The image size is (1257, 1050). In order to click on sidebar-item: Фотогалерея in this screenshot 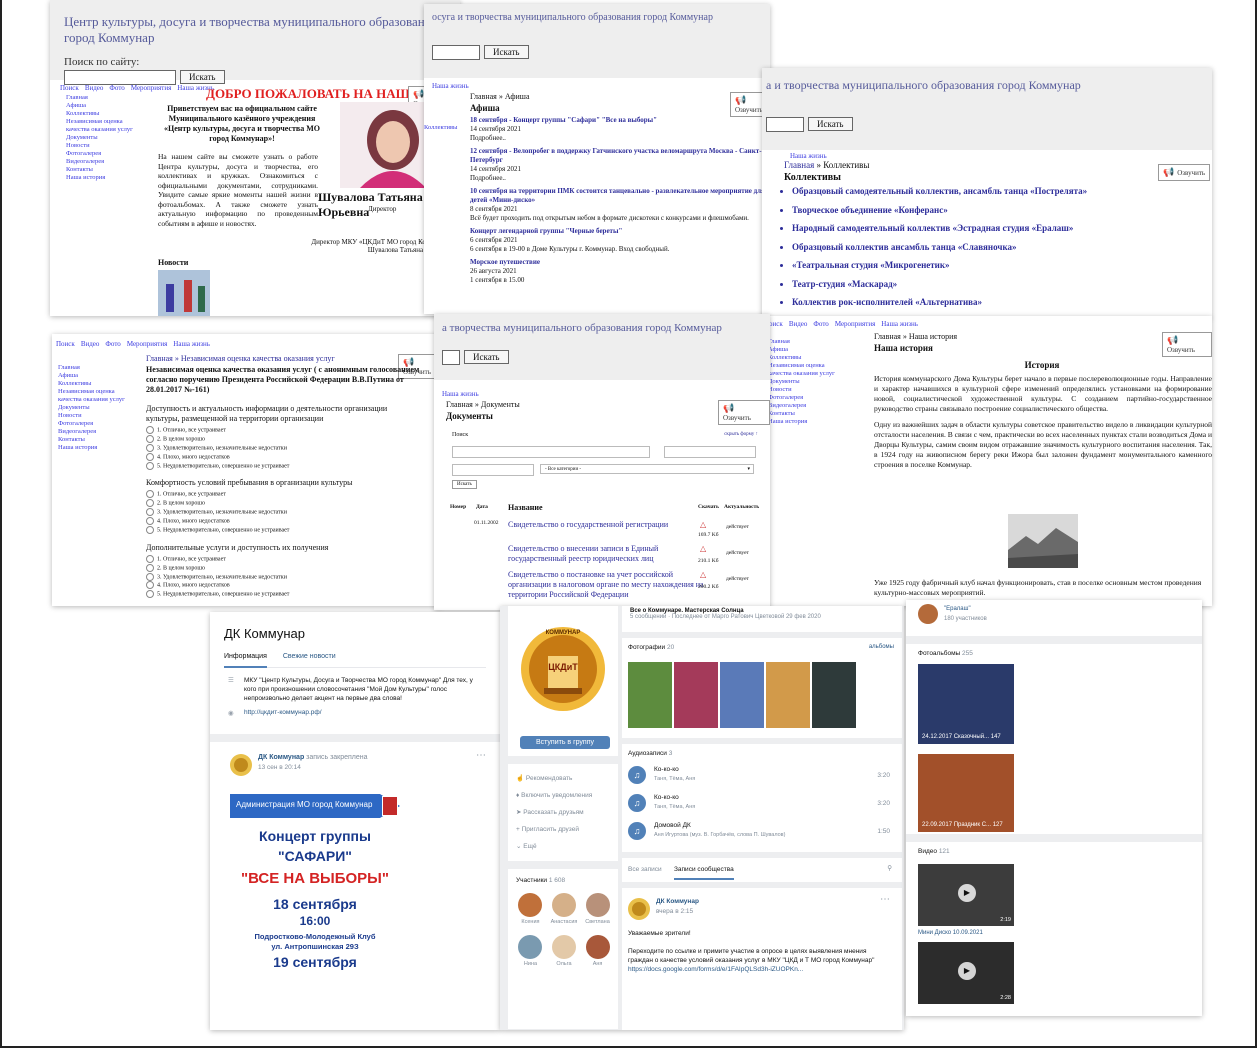, I will do `click(808, 398)`.